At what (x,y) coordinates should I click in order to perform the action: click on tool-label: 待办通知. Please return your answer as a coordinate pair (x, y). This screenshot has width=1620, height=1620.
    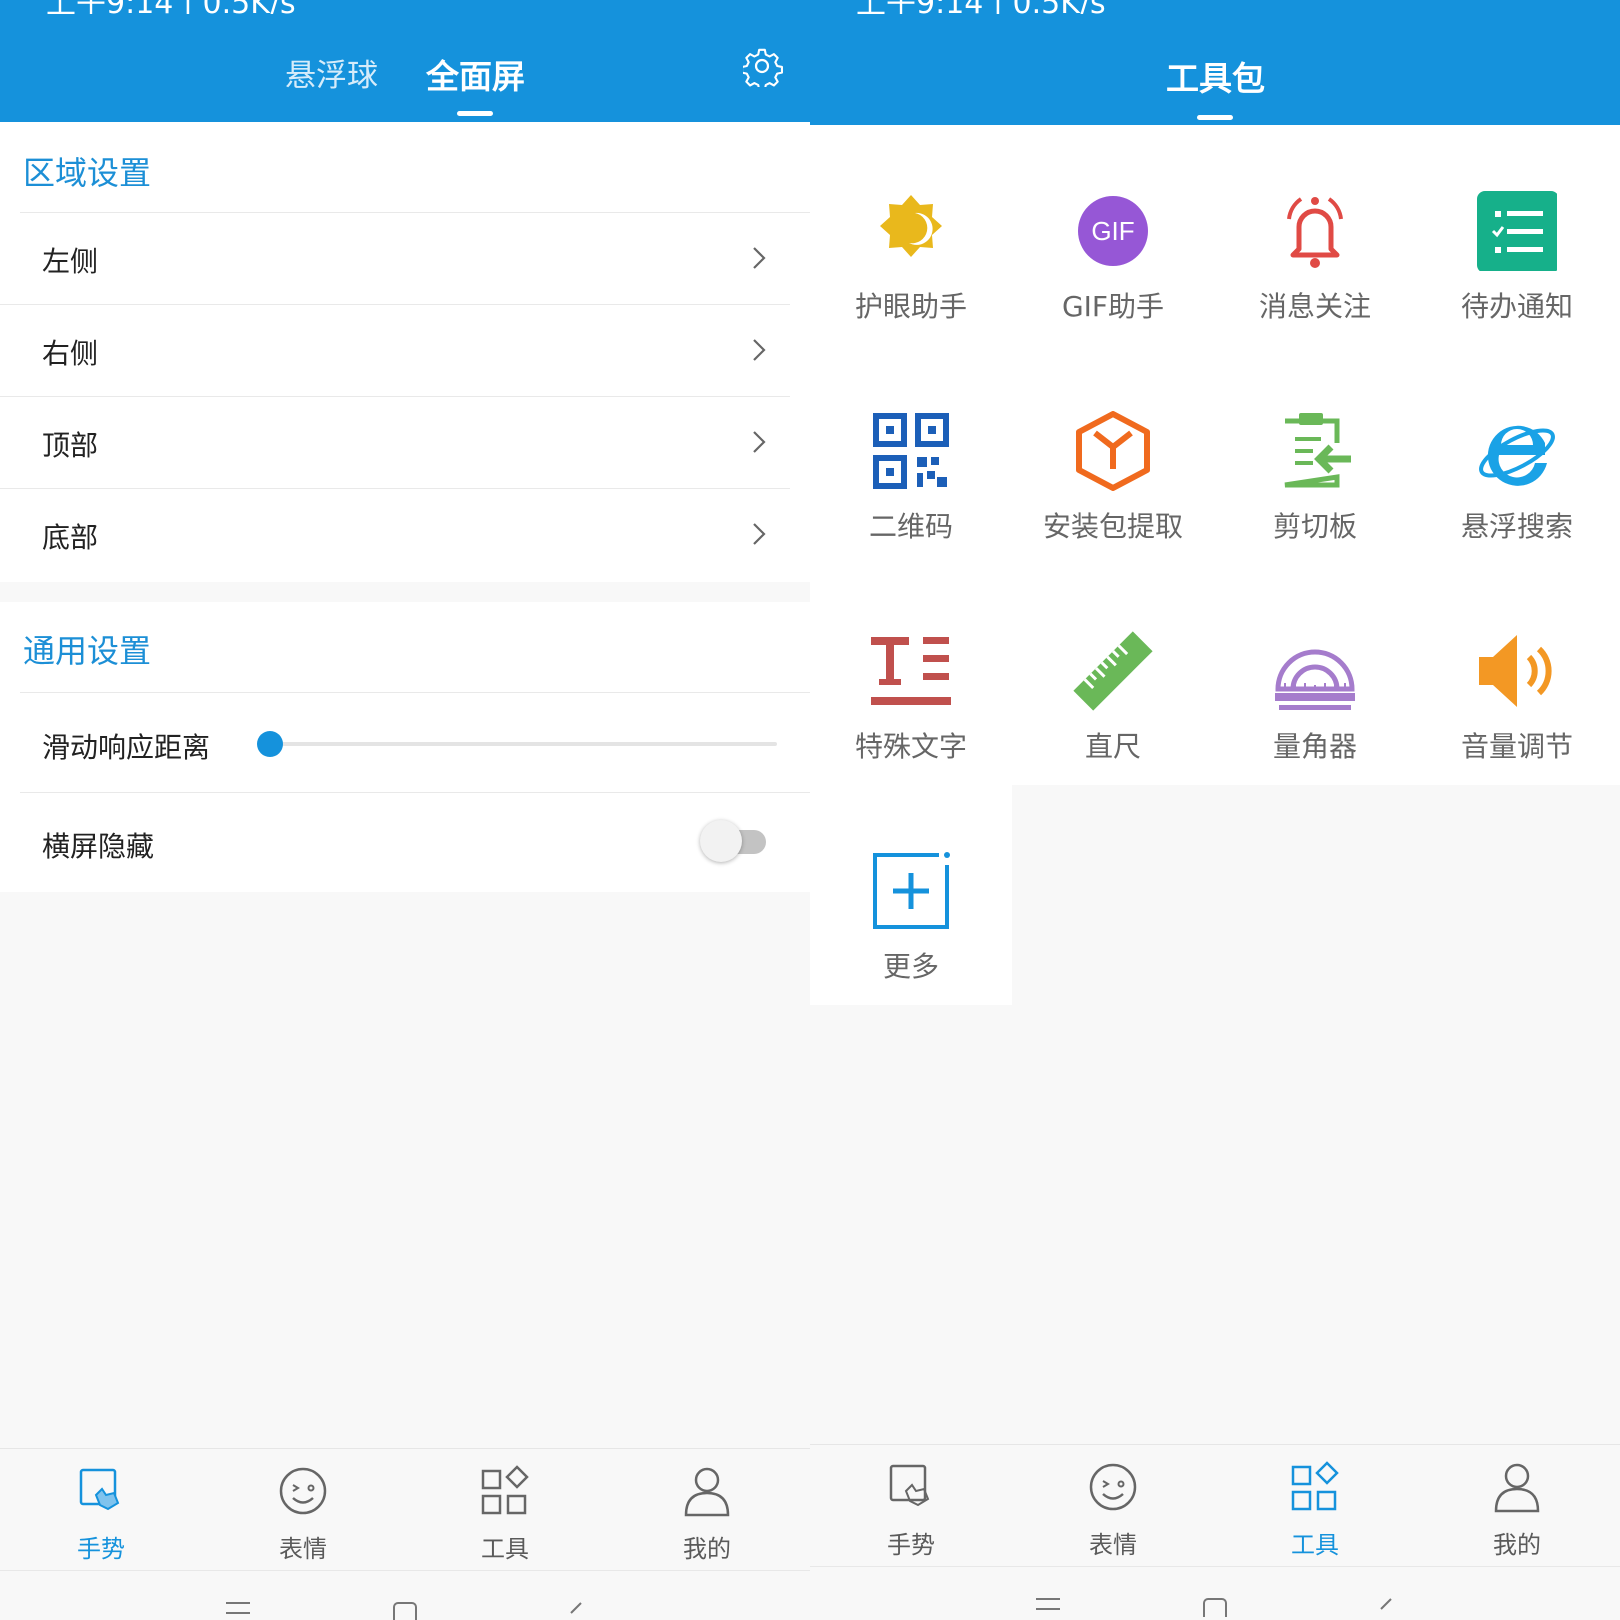
    Looking at the image, I should click on (1516, 306).